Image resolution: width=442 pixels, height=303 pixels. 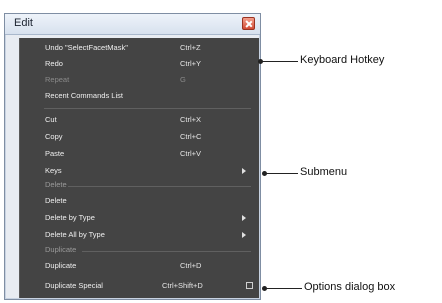 What do you see at coordinates (56, 184) in the screenshot?
I see `menu-section-label: Delete` at bounding box center [56, 184].